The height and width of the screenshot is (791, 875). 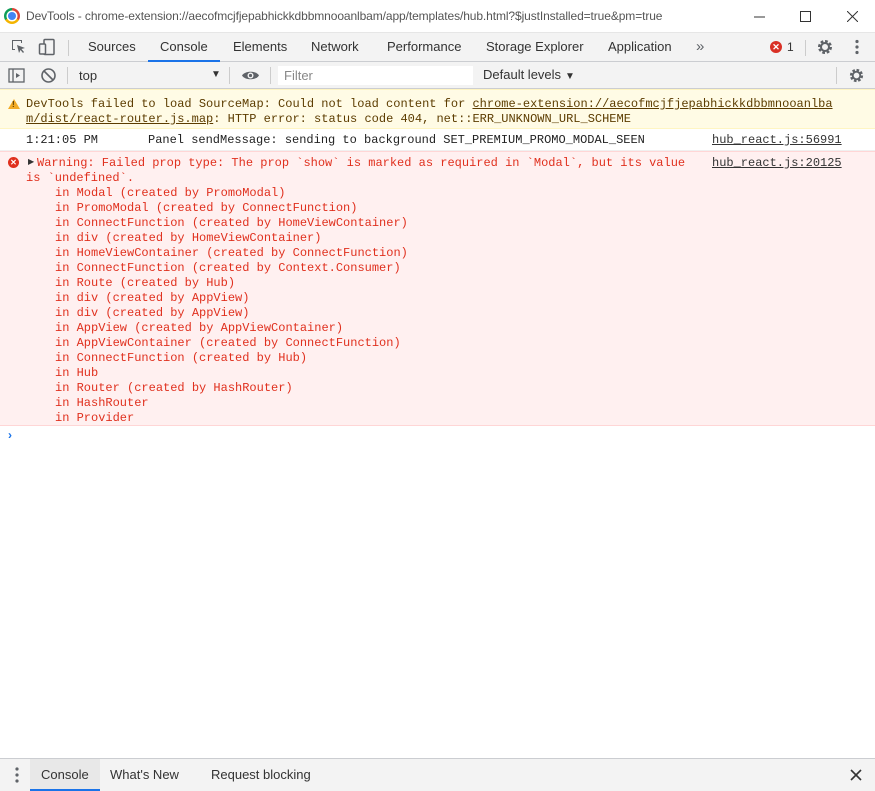 I want to click on close-icon, so click(x=852, y=16).